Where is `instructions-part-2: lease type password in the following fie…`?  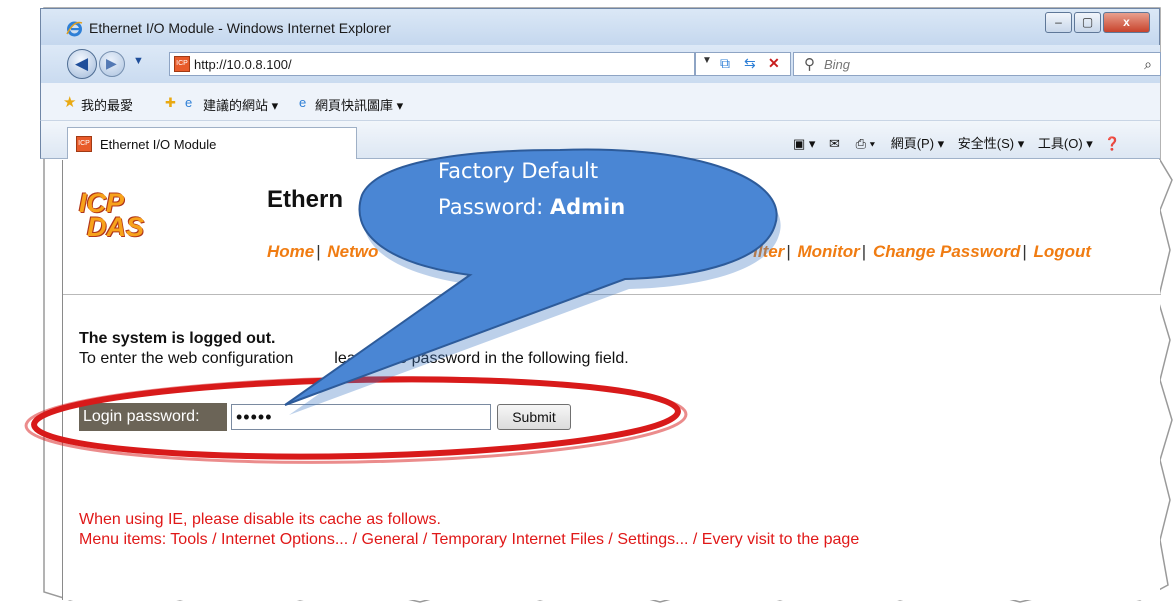
instructions-part-2: lease type password in the following fie… is located at coordinates (481, 358).